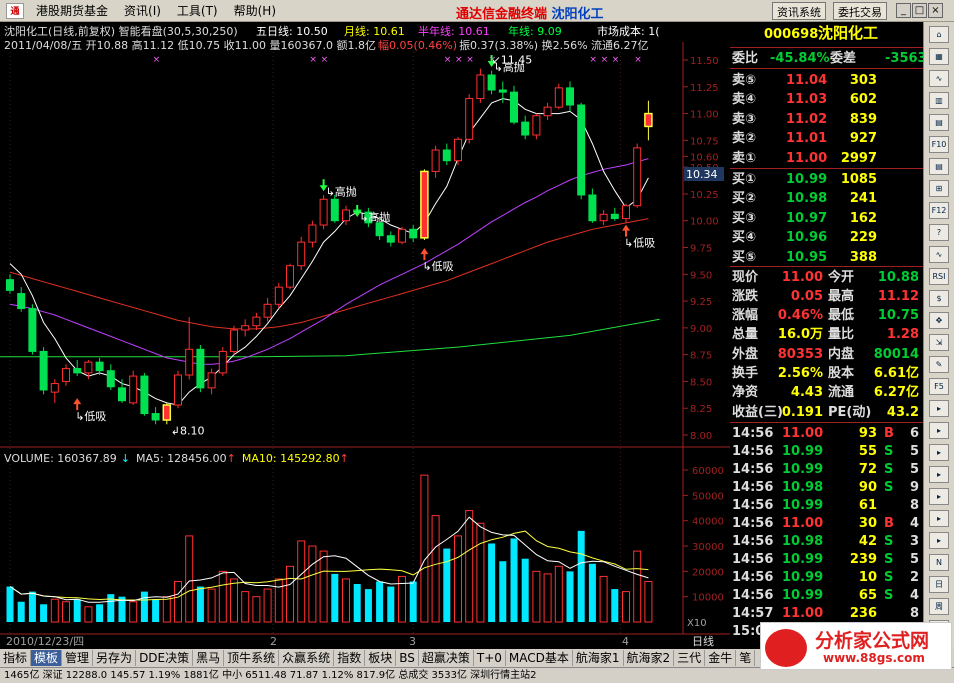 This screenshot has height=683, width=954. What do you see at coordinates (826, 257) in the screenshot?
I see `quote-row: 买⑤ 10.95 388` at bounding box center [826, 257].